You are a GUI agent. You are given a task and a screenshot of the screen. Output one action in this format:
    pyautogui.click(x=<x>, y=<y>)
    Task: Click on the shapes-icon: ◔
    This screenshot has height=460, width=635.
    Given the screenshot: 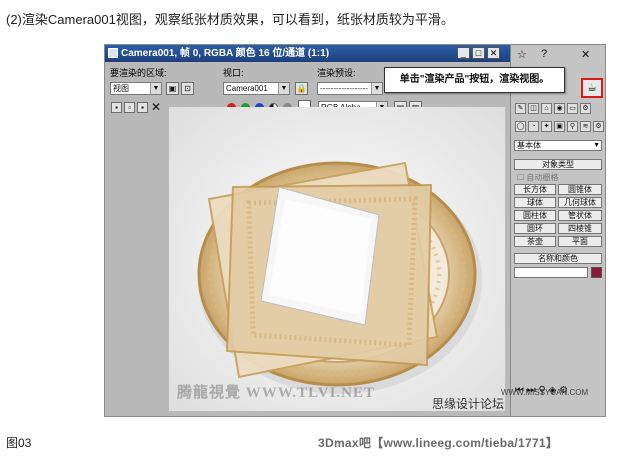 What is the action you would take?
    pyautogui.click(x=533, y=126)
    